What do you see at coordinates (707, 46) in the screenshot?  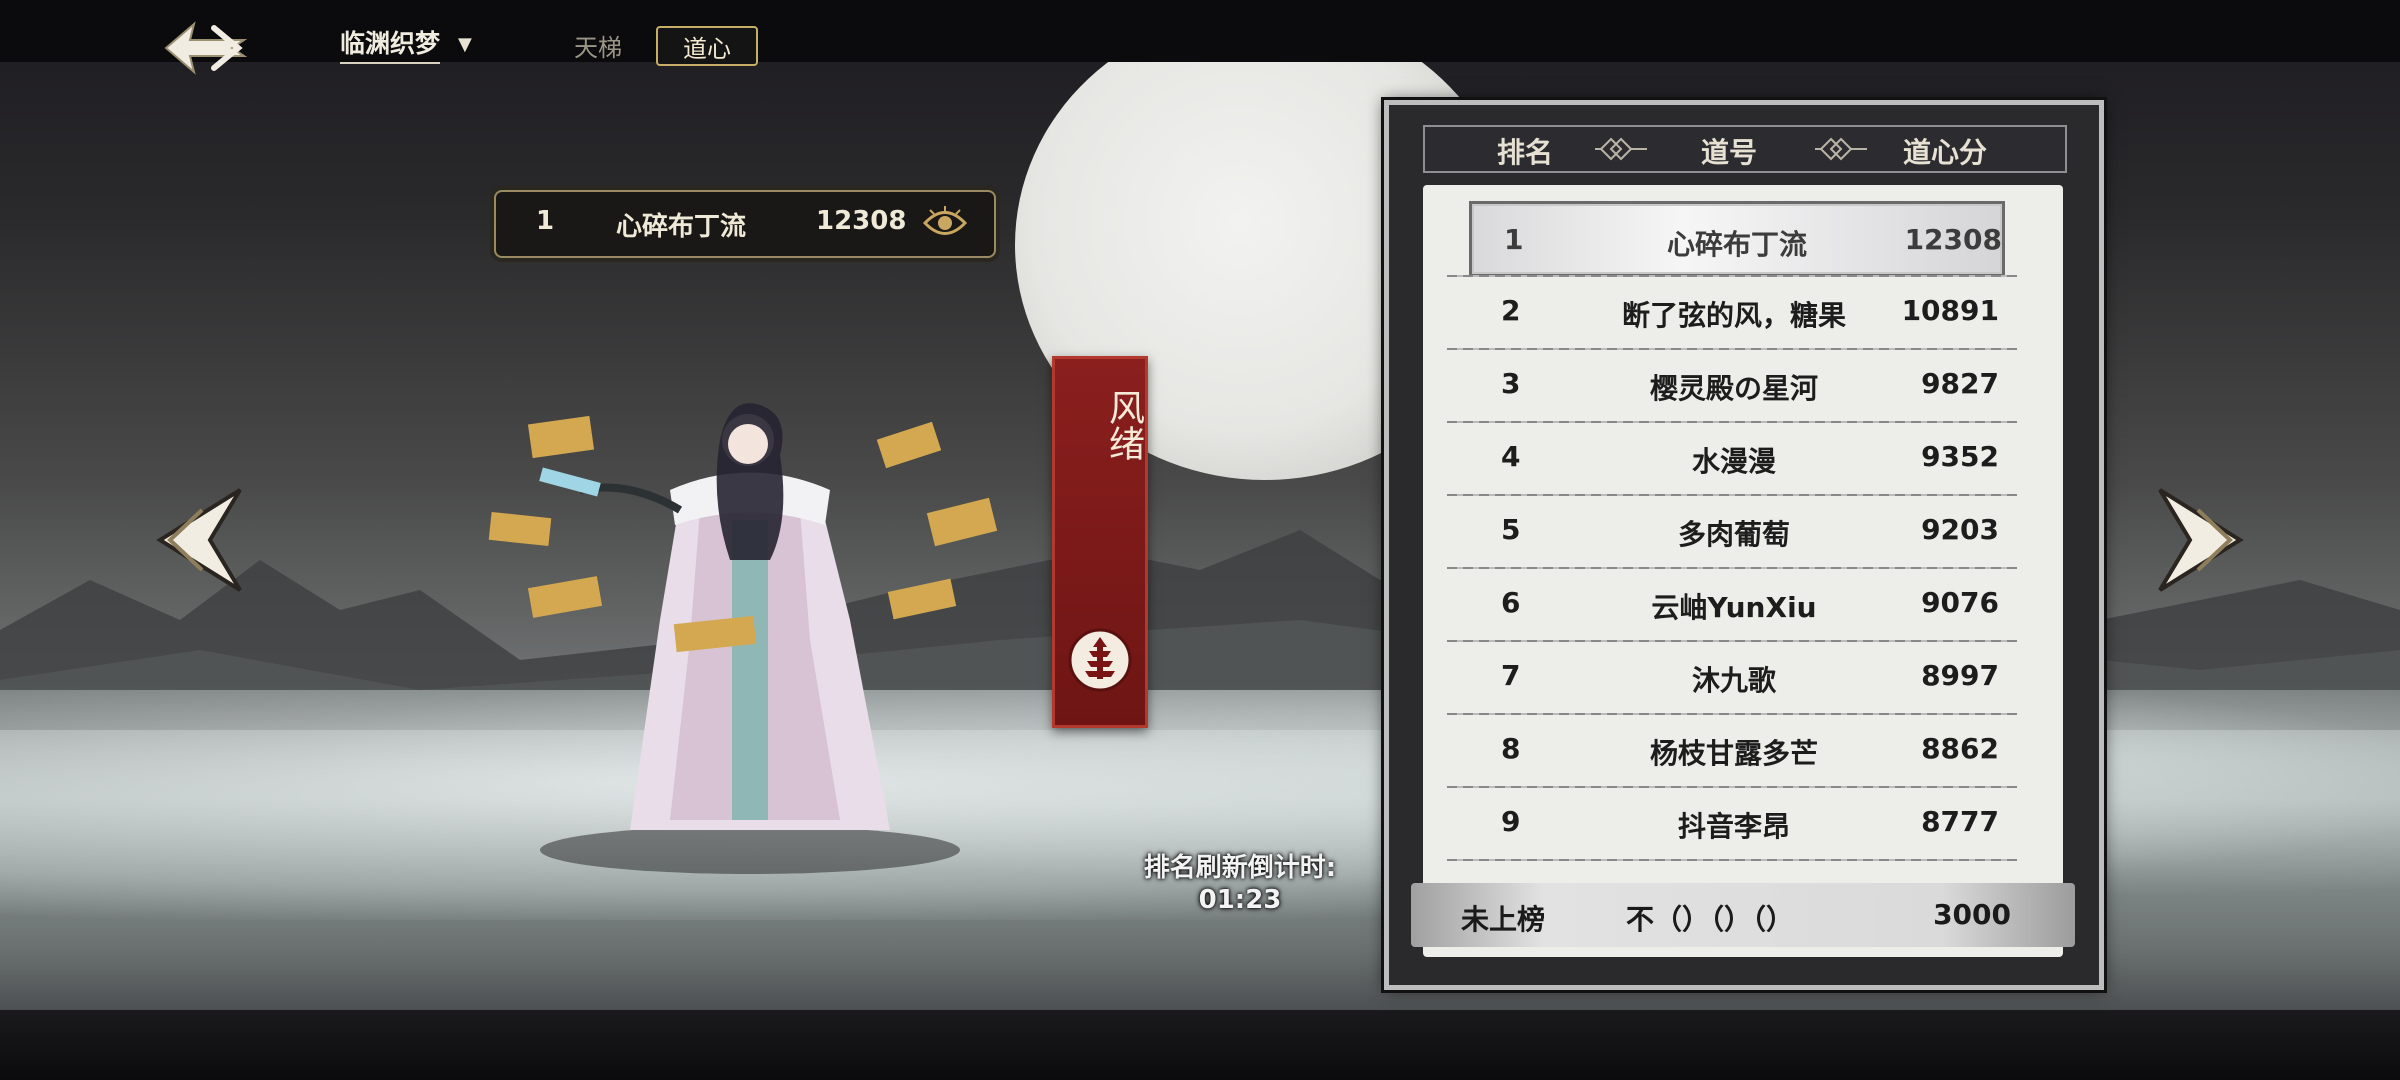 I see `tab-daoxin: 道心` at bounding box center [707, 46].